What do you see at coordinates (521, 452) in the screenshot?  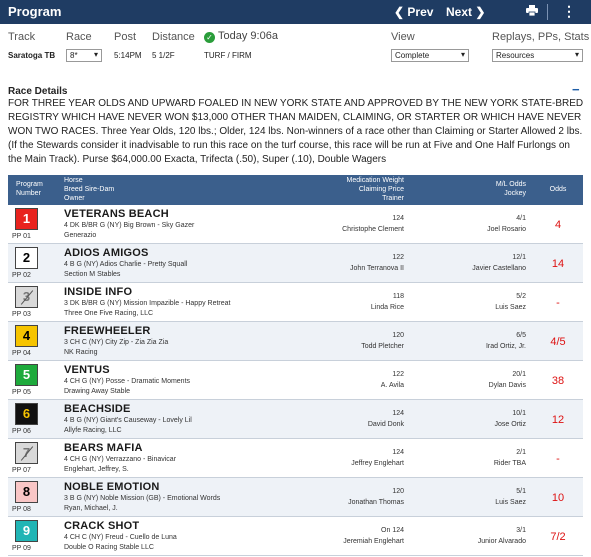 I see `morning-line: 2/1` at bounding box center [521, 452].